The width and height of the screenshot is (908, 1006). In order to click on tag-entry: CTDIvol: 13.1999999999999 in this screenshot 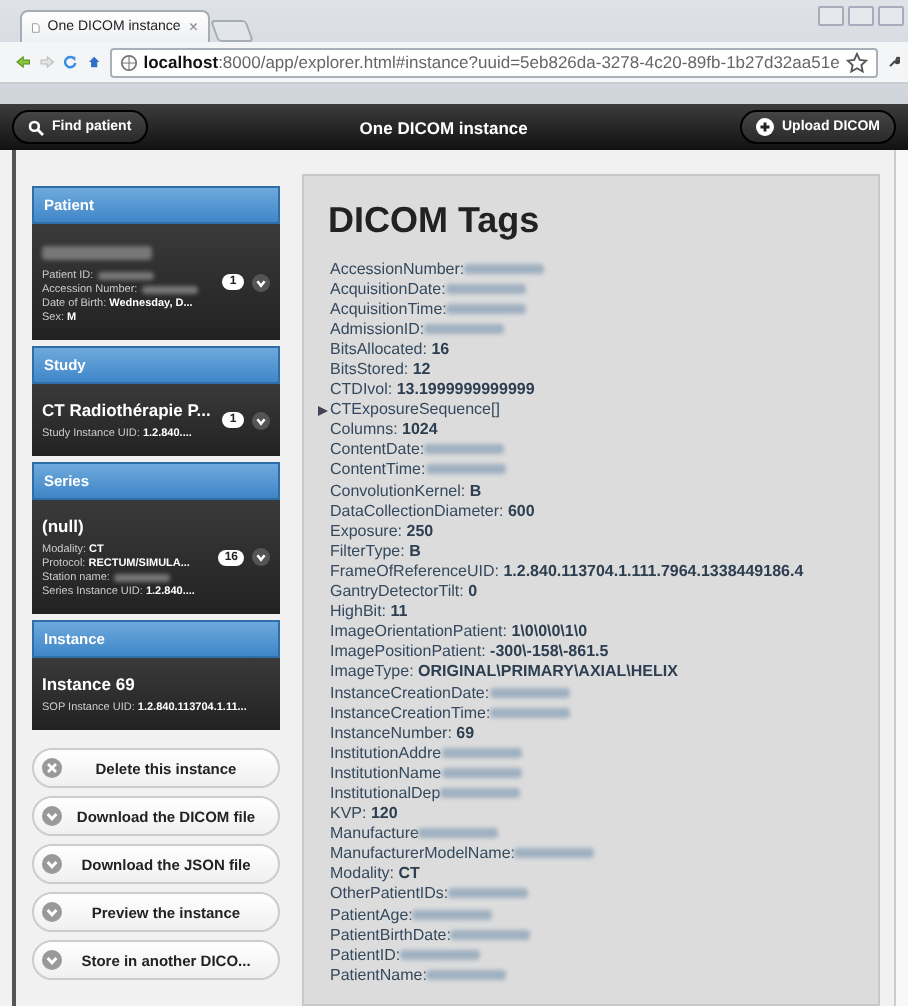, I will do `click(432, 389)`.